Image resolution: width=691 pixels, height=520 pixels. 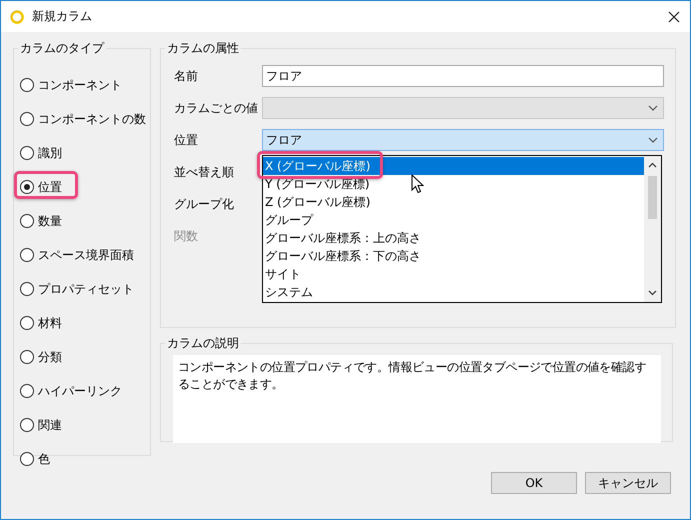 I want to click on list-option: グローバル座標系：上の高さ, so click(x=453, y=238).